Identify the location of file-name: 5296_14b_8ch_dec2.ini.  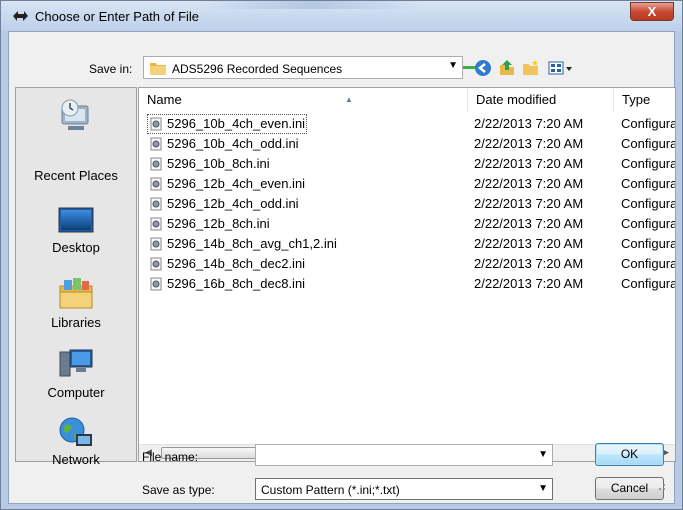
(236, 263).